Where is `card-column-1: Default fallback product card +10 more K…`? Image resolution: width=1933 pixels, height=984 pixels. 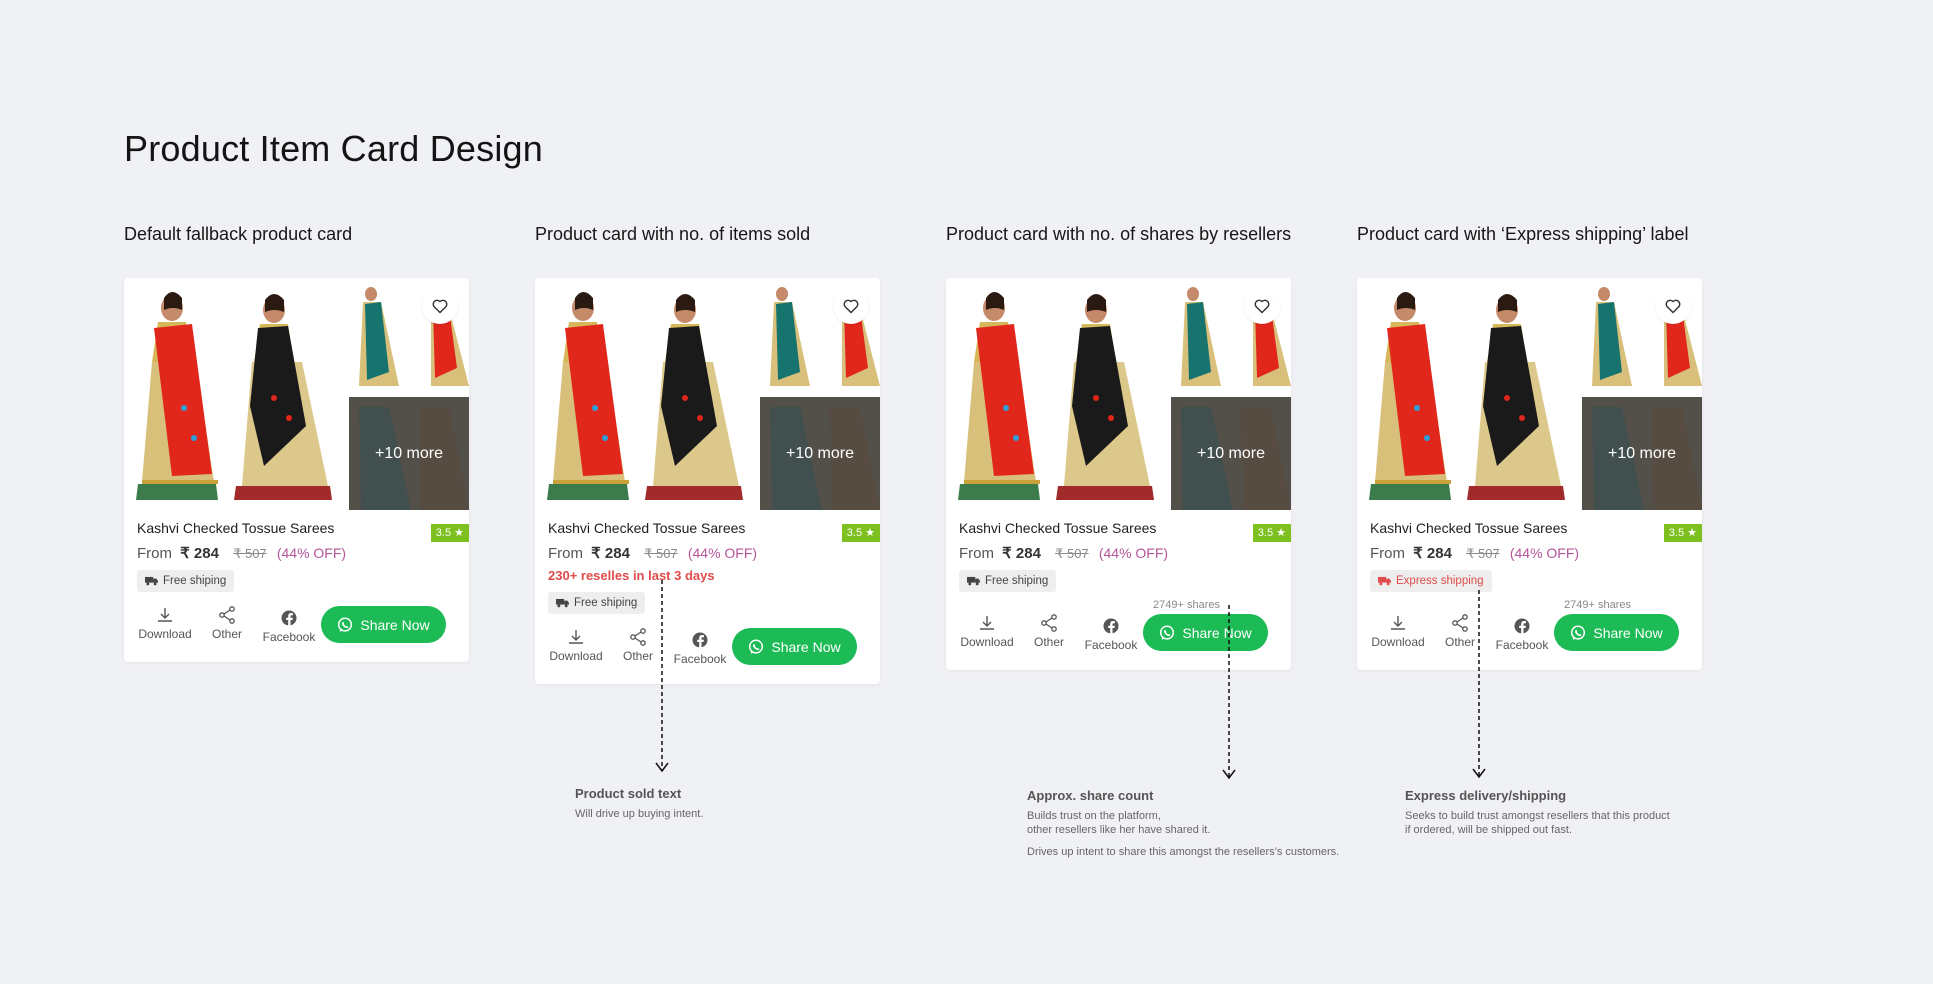
card-column-1: Default fallback product card +10 more K… is located at coordinates (296, 443).